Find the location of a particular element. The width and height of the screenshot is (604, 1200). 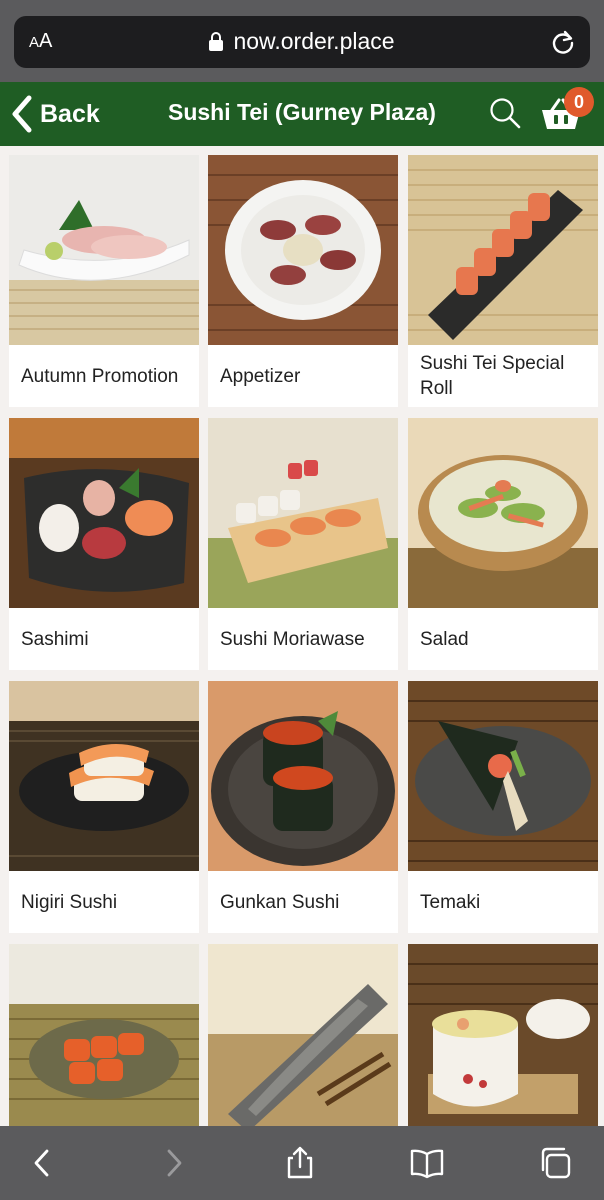

category-label: Sushi Moriawase is located at coordinates (292, 639).